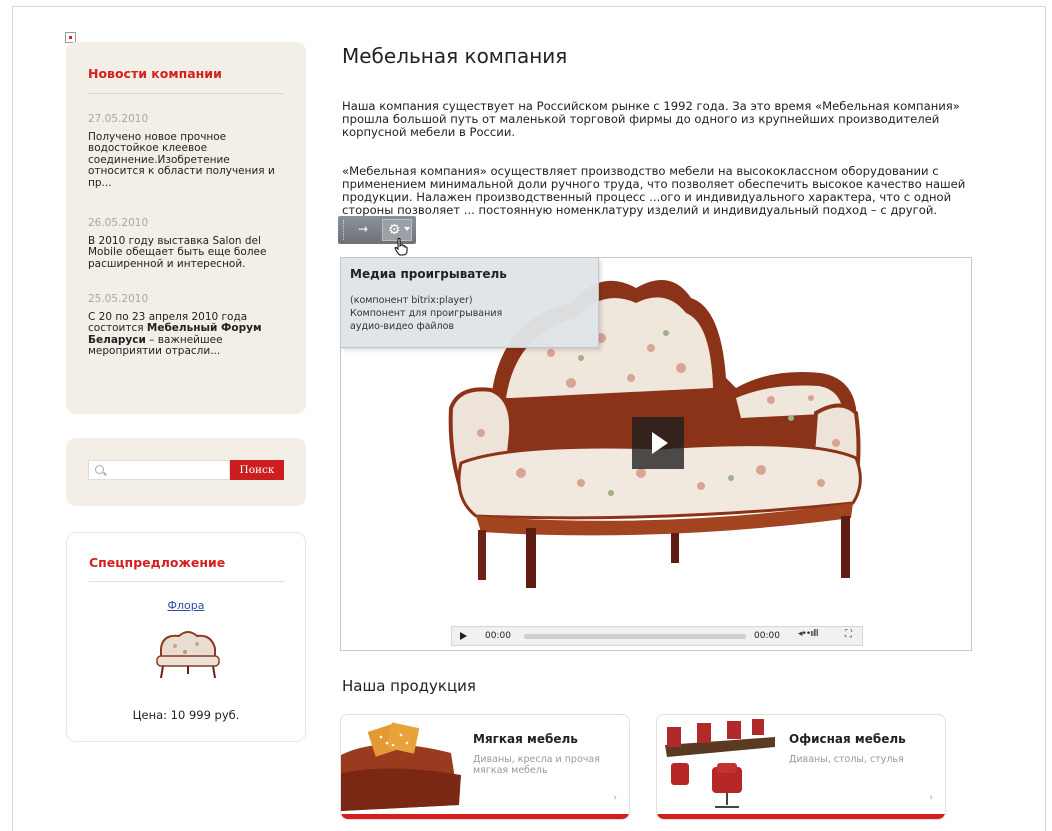 This screenshot has width=1052, height=831. Describe the element at coordinates (767, 636) in the screenshot. I see `total-time: 00:00` at that location.